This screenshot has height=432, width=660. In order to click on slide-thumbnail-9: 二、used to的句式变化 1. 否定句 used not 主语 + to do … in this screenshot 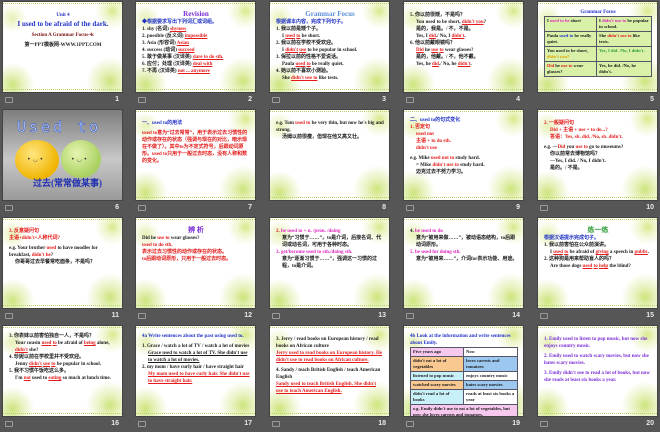, I will do `click(463, 155)`.